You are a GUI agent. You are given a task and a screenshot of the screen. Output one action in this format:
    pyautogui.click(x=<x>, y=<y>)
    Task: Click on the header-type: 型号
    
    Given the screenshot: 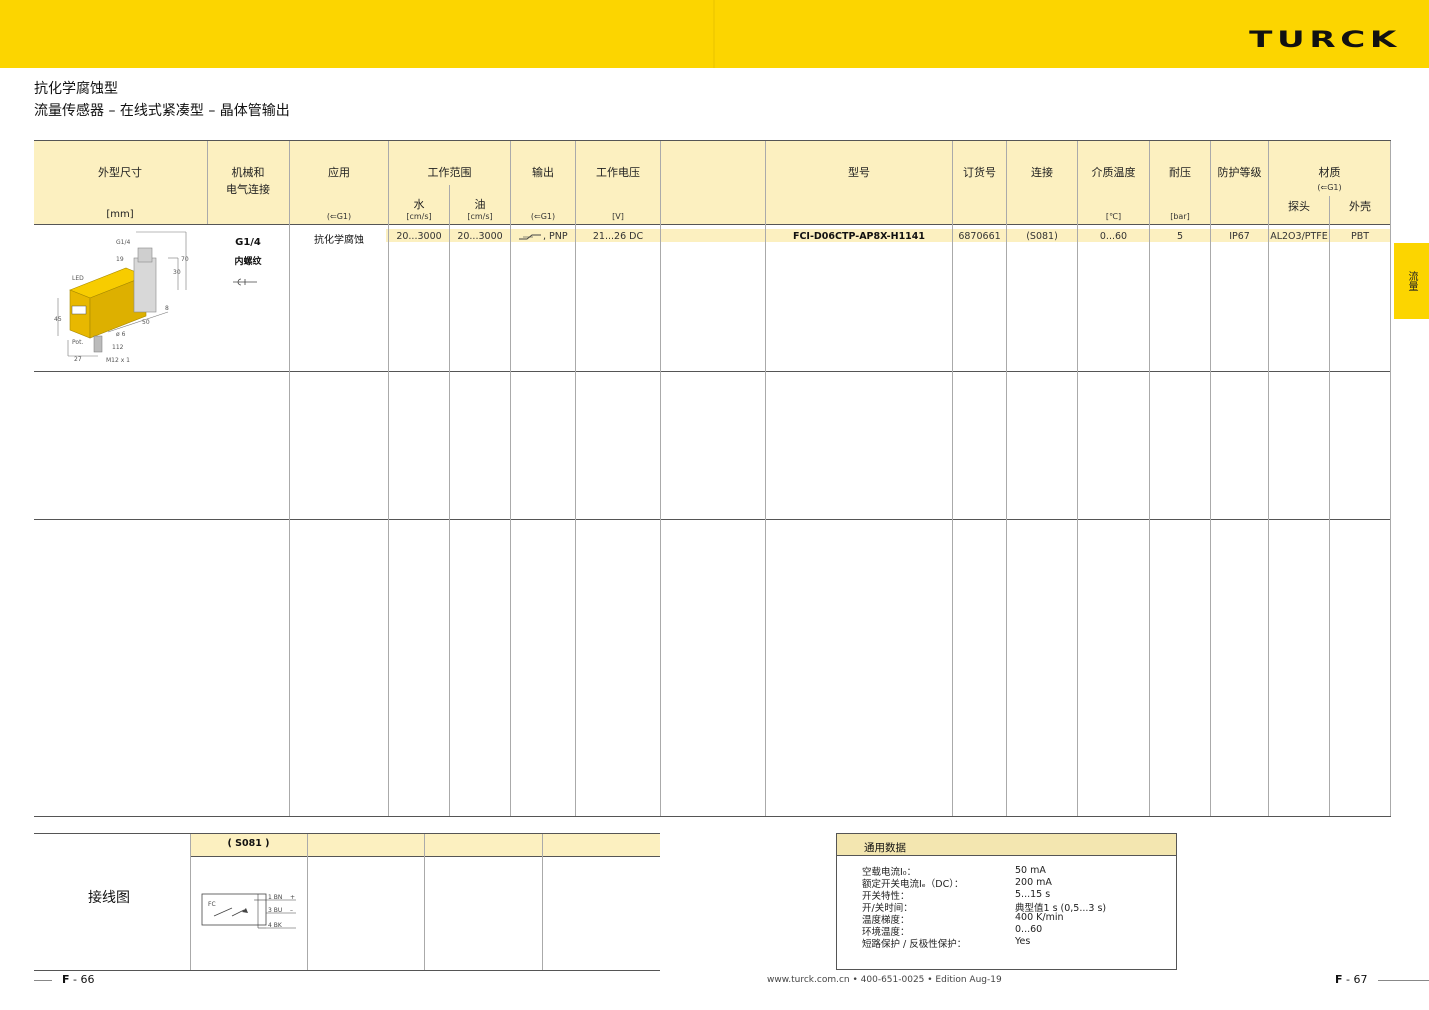 What is the action you would take?
    pyautogui.click(x=859, y=172)
    